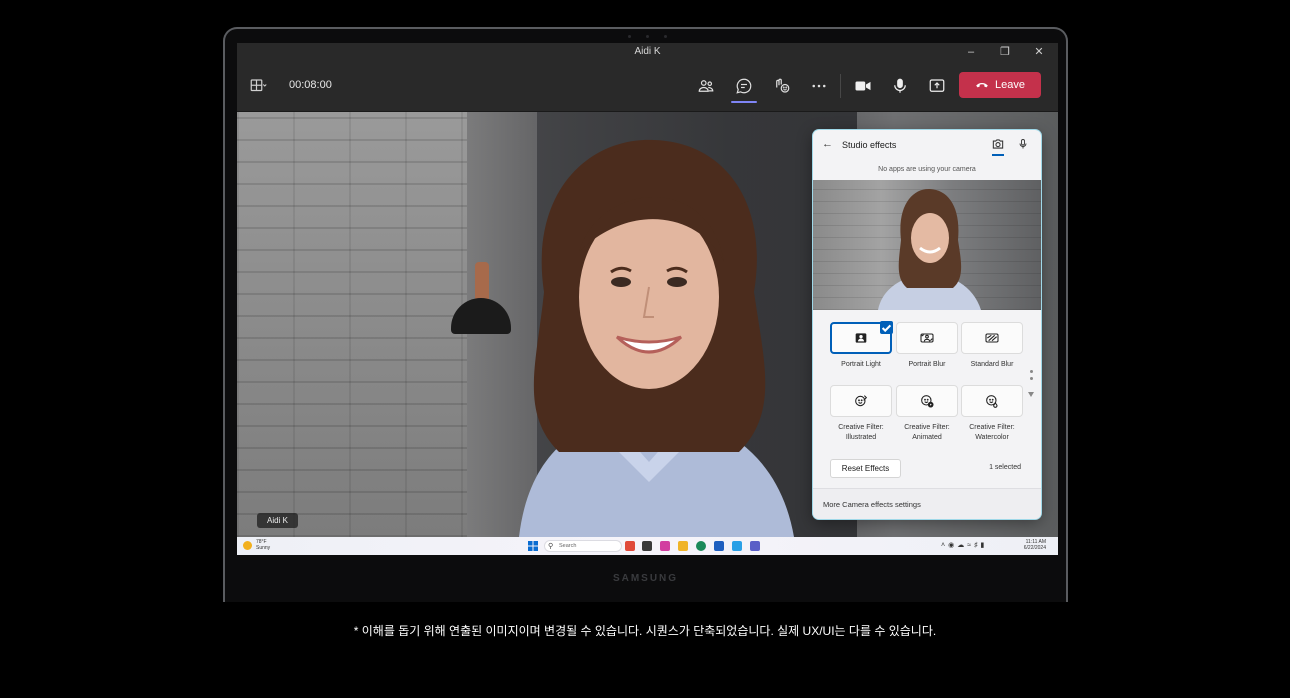 Image resolution: width=1290 pixels, height=698 pixels. I want to click on video-camera-icon, so click(863, 86).